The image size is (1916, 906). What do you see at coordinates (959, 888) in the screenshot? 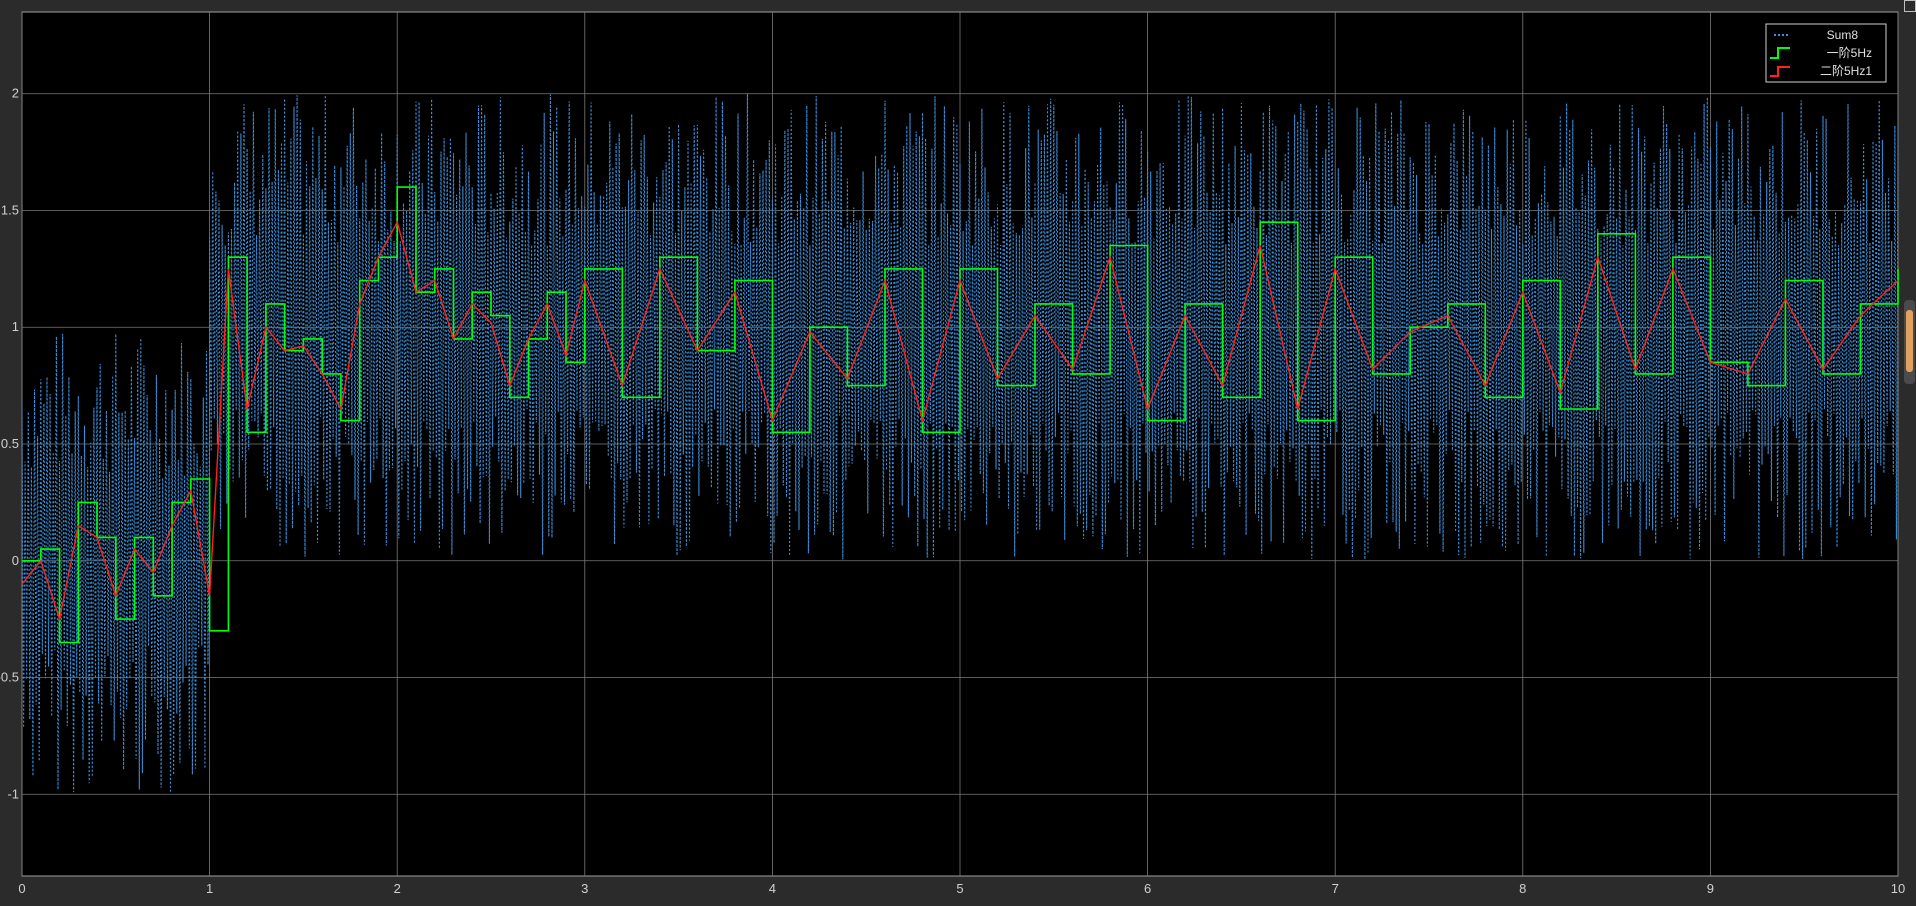
I see `x-tick-label: 5` at bounding box center [959, 888].